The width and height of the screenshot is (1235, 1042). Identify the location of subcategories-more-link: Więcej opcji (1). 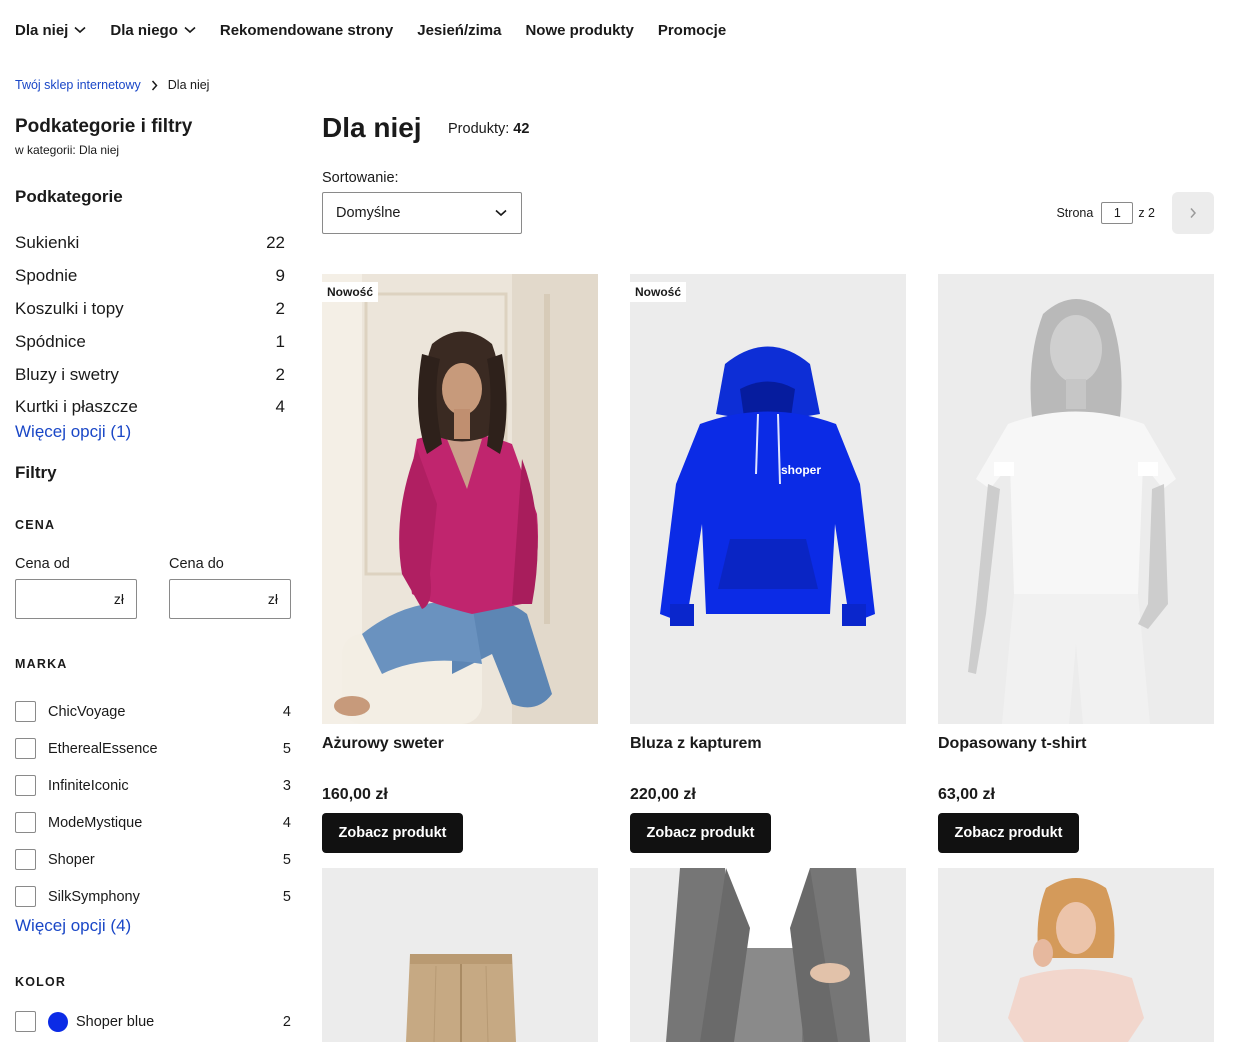
(73, 432).